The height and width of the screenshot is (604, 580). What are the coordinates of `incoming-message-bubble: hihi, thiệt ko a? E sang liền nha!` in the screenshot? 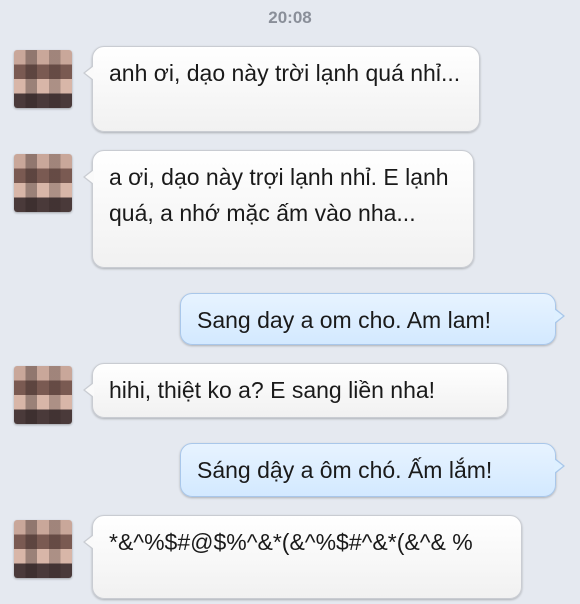 It's located at (295, 390).